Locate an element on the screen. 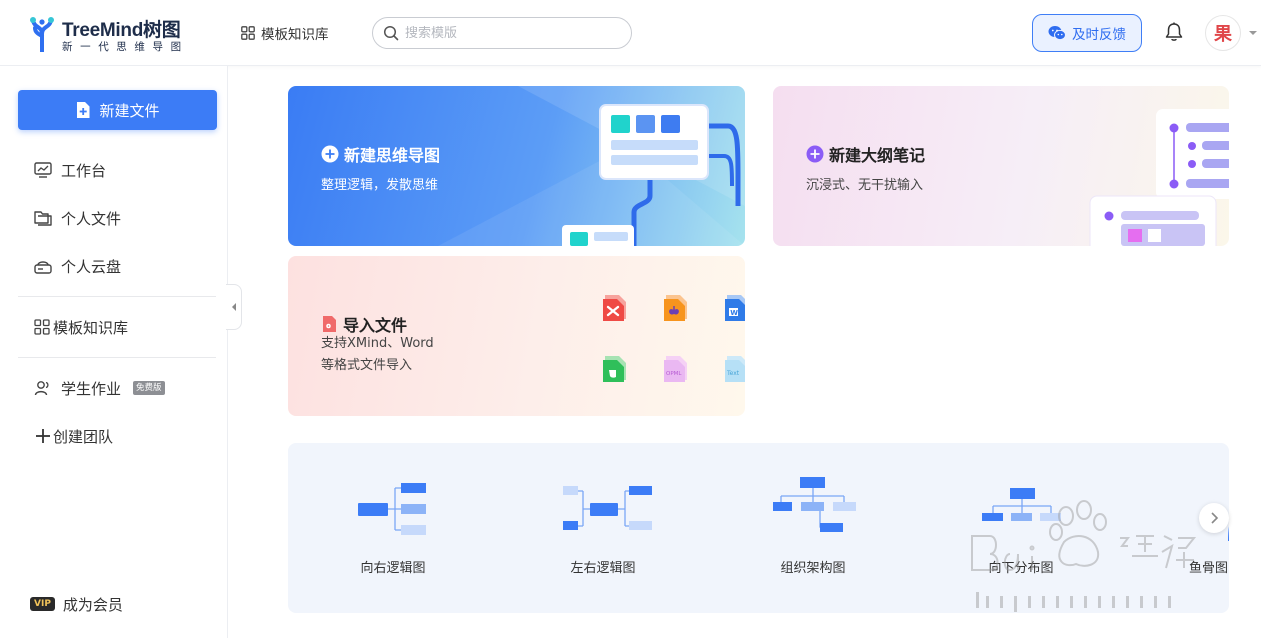 This screenshot has width=1261, height=638. org-chart-diagram-icon is located at coordinates (814, 504).